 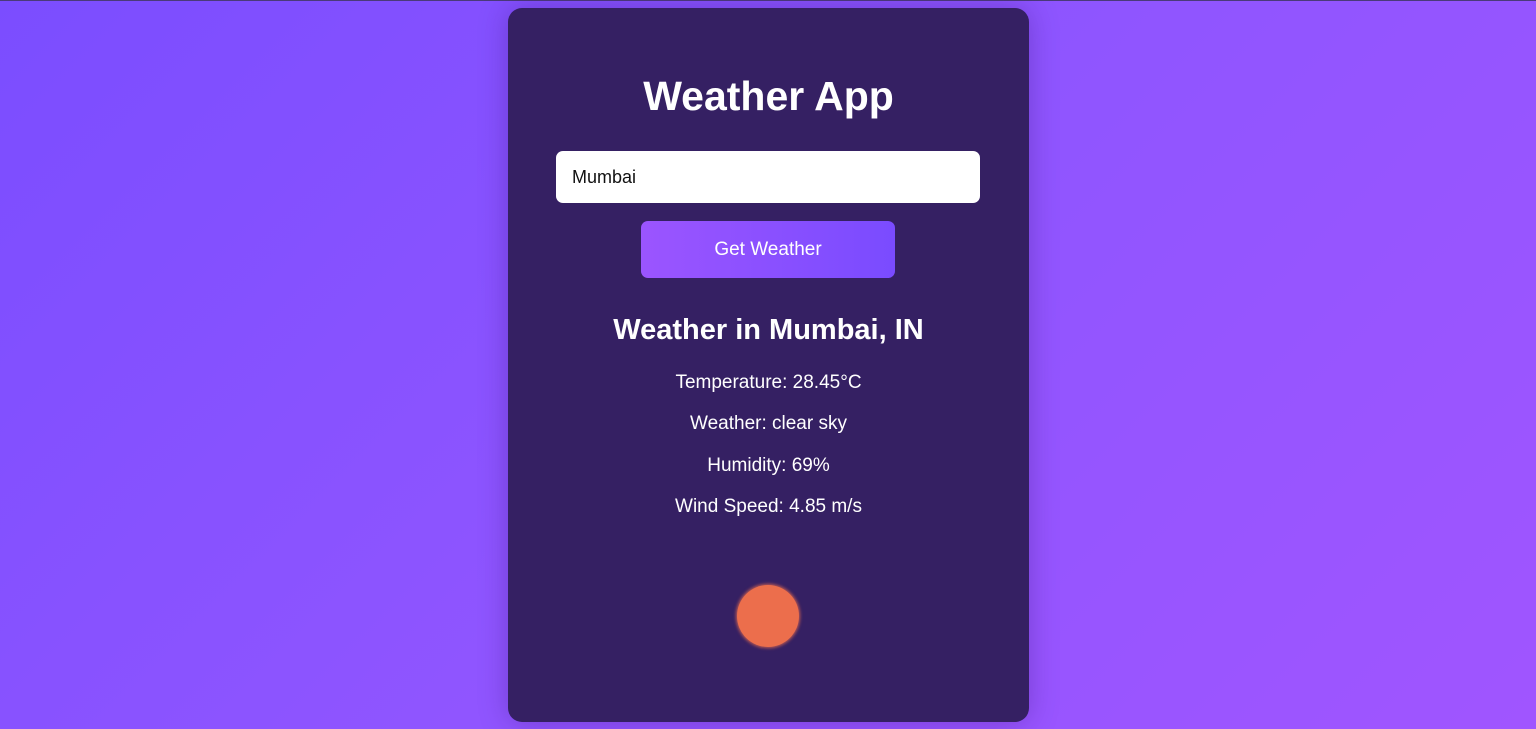 I want to click on city-input, so click(x=768, y=177).